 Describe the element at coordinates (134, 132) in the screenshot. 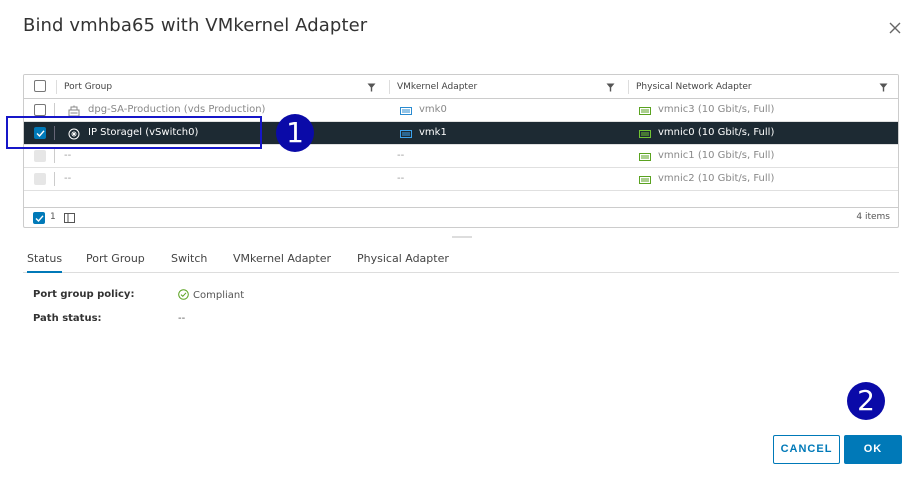

I see `selection-highlight-box` at that location.